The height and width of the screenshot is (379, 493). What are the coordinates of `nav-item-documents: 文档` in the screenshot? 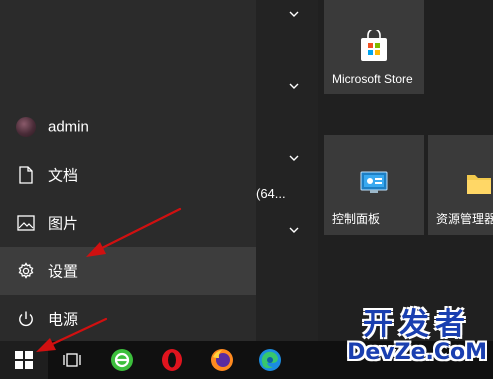 It's located at (128, 175).